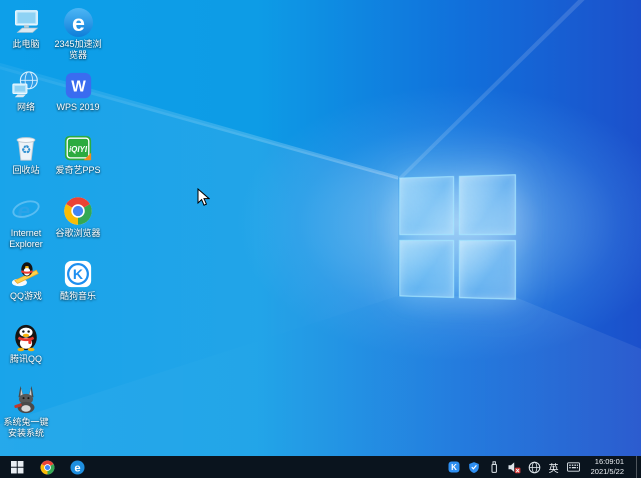 The height and width of the screenshot is (478, 641). I want to click on iqiyi-pps-icon: iQIYI, so click(78, 148).